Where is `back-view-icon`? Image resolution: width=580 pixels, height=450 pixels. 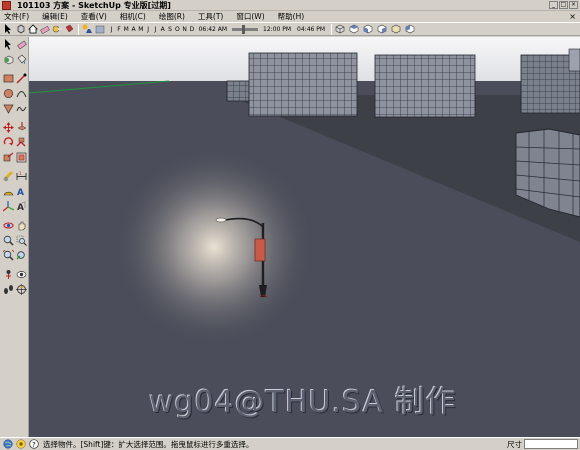
back-view-icon is located at coordinates (396, 29).